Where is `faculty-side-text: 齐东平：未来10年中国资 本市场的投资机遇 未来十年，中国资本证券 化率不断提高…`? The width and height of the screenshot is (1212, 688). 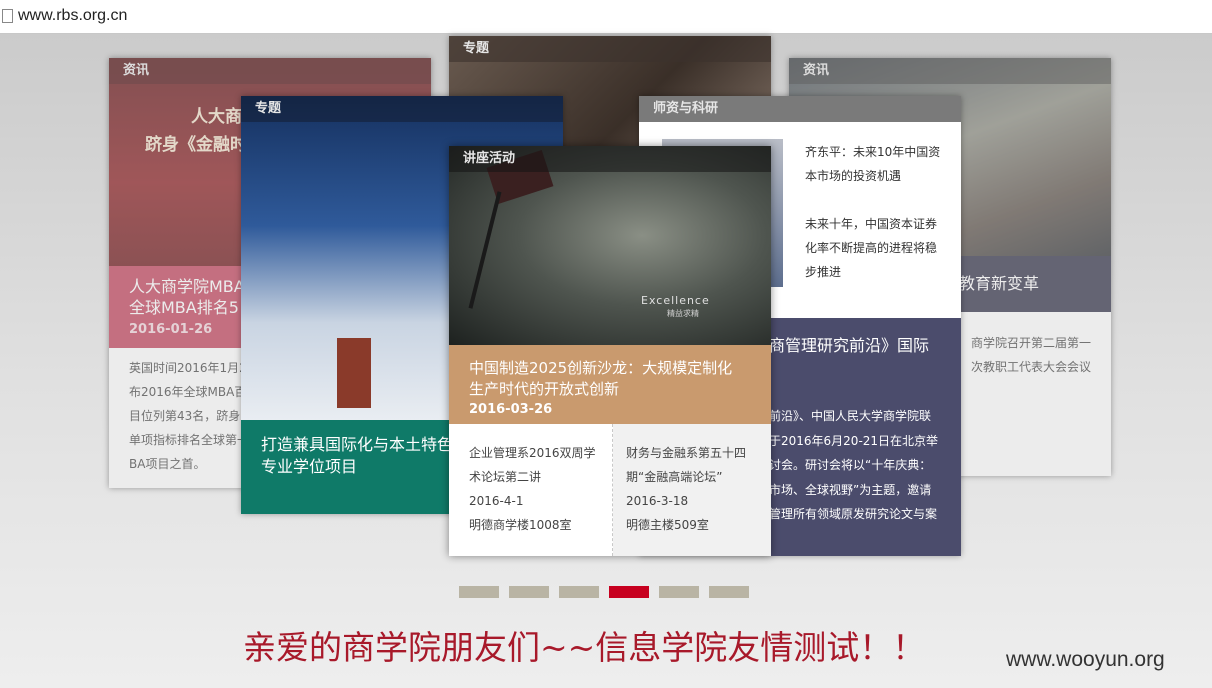
faculty-side-text: 齐东平：未来10年中国资 本市场的投资机遇 未来十年，中国资本证券 化率不断提高… is located at coordinates (872, 212).